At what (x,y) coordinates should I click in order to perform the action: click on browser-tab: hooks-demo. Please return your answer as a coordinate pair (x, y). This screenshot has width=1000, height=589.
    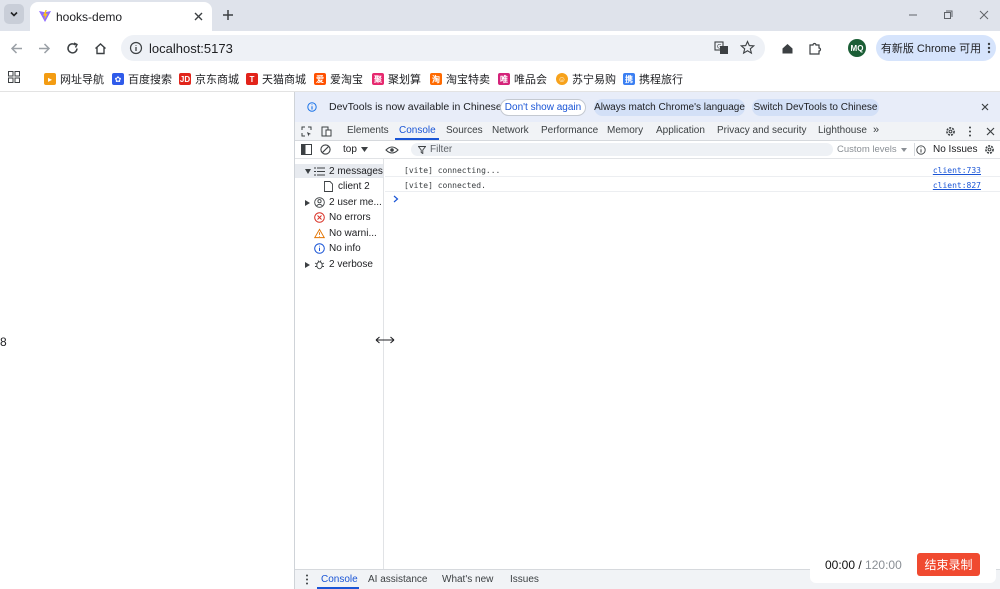
    Looking at the image, I should click on (121, 16).